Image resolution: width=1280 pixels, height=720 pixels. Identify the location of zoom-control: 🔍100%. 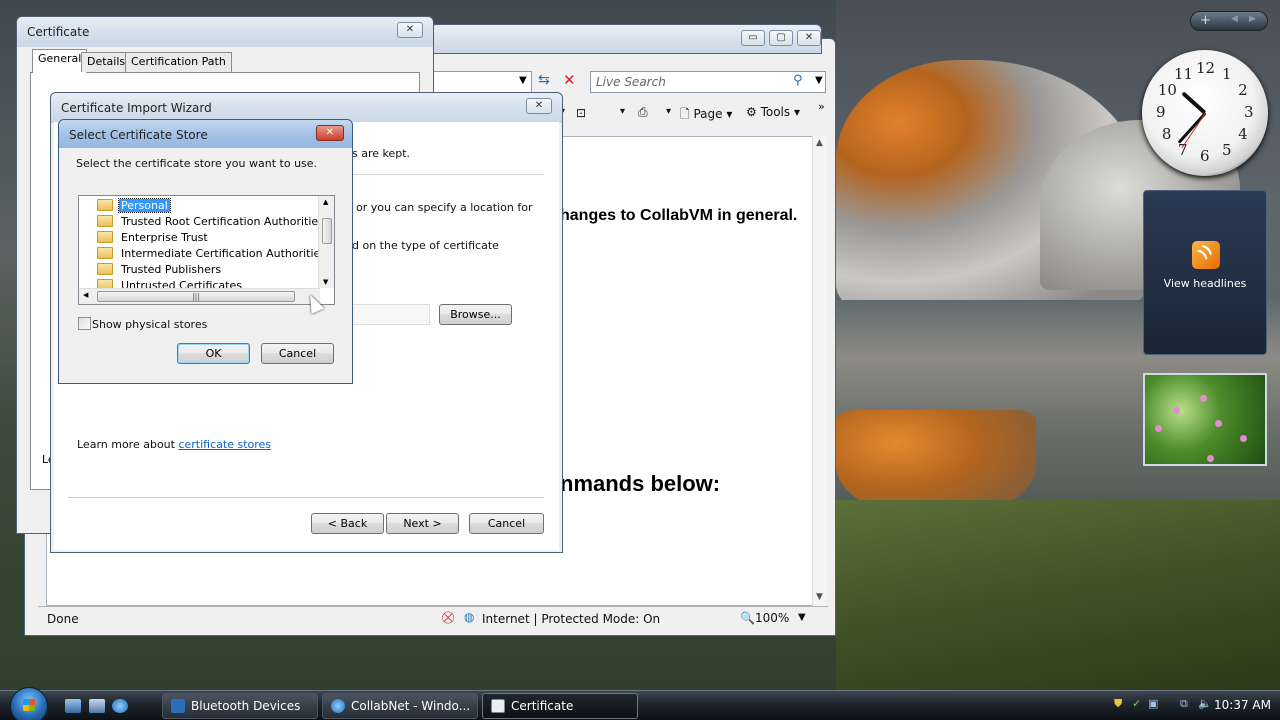
(764, 618).